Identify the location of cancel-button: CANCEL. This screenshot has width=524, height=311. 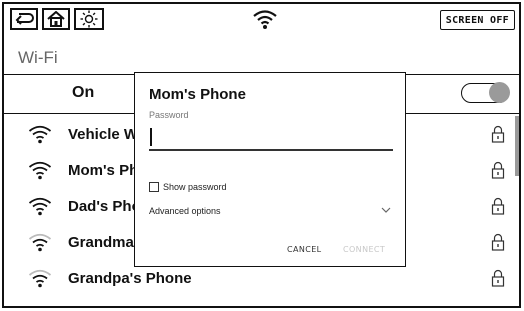
(304, 249).